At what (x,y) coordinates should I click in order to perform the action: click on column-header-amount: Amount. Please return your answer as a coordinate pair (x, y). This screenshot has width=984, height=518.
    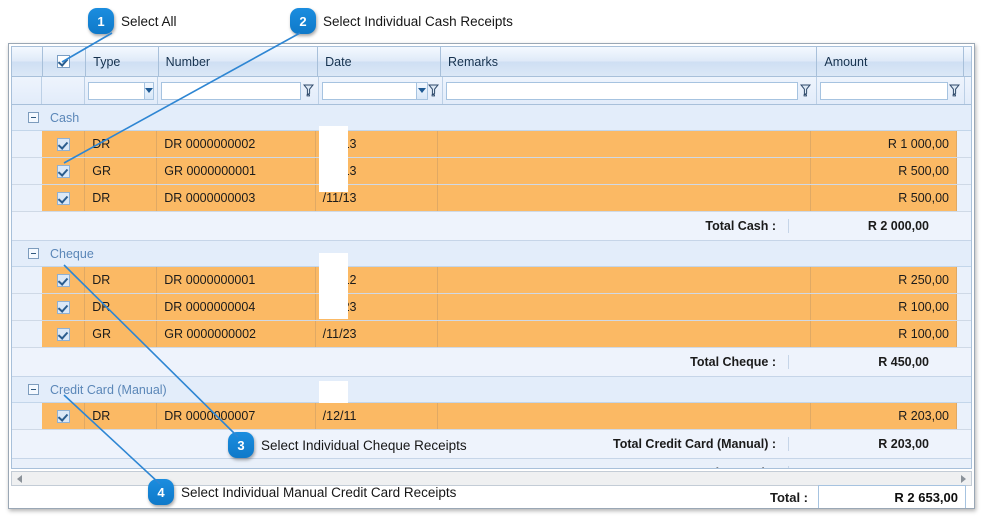
    Looking at the image, I should click on (890, 61).